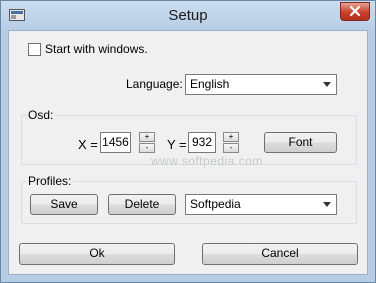 Image resolution: width=376 pixels, height=283 pixels. What do you see at coordinates (210, 84) in the screenshot?
I see `language-select-value: English` at bounding box center [210, 84].